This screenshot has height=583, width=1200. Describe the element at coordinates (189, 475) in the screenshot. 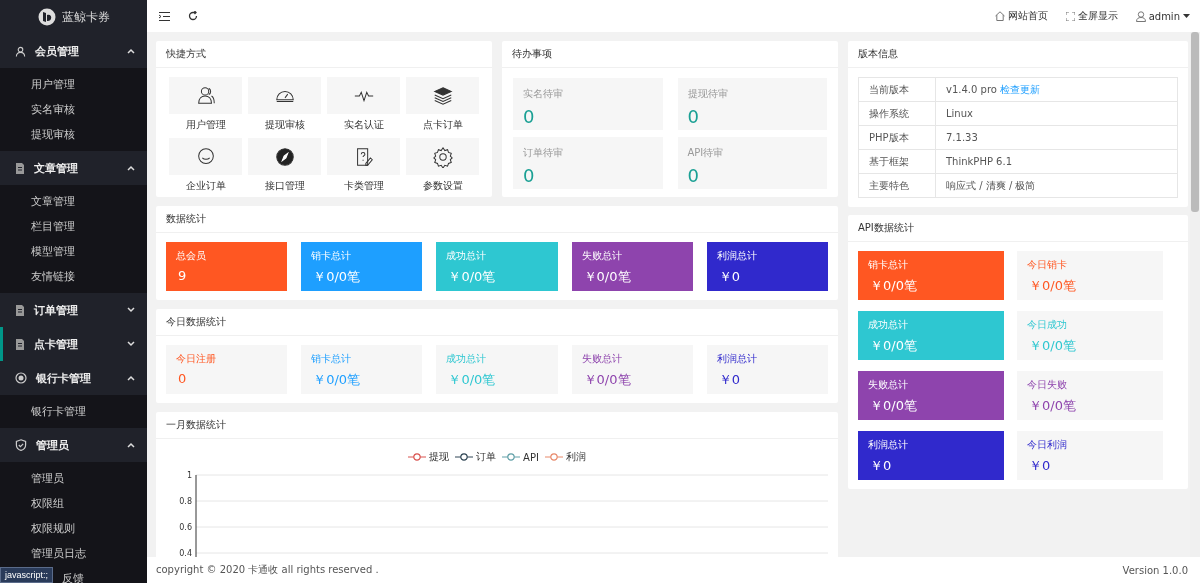

I see `axis-tick-label: 1` at that location.